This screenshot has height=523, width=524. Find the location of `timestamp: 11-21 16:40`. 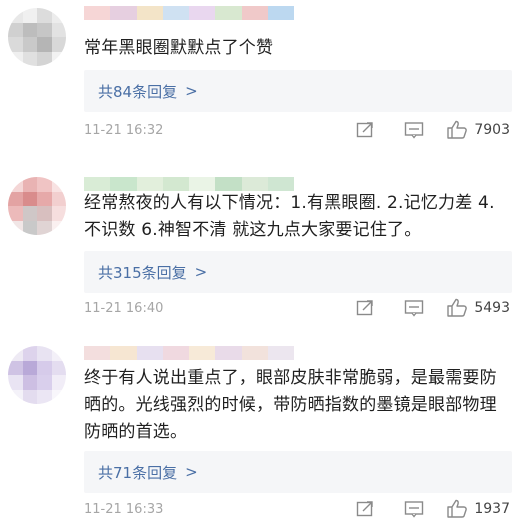

timestamp: 11-21 16:40 is located at coordinates (124, 308).